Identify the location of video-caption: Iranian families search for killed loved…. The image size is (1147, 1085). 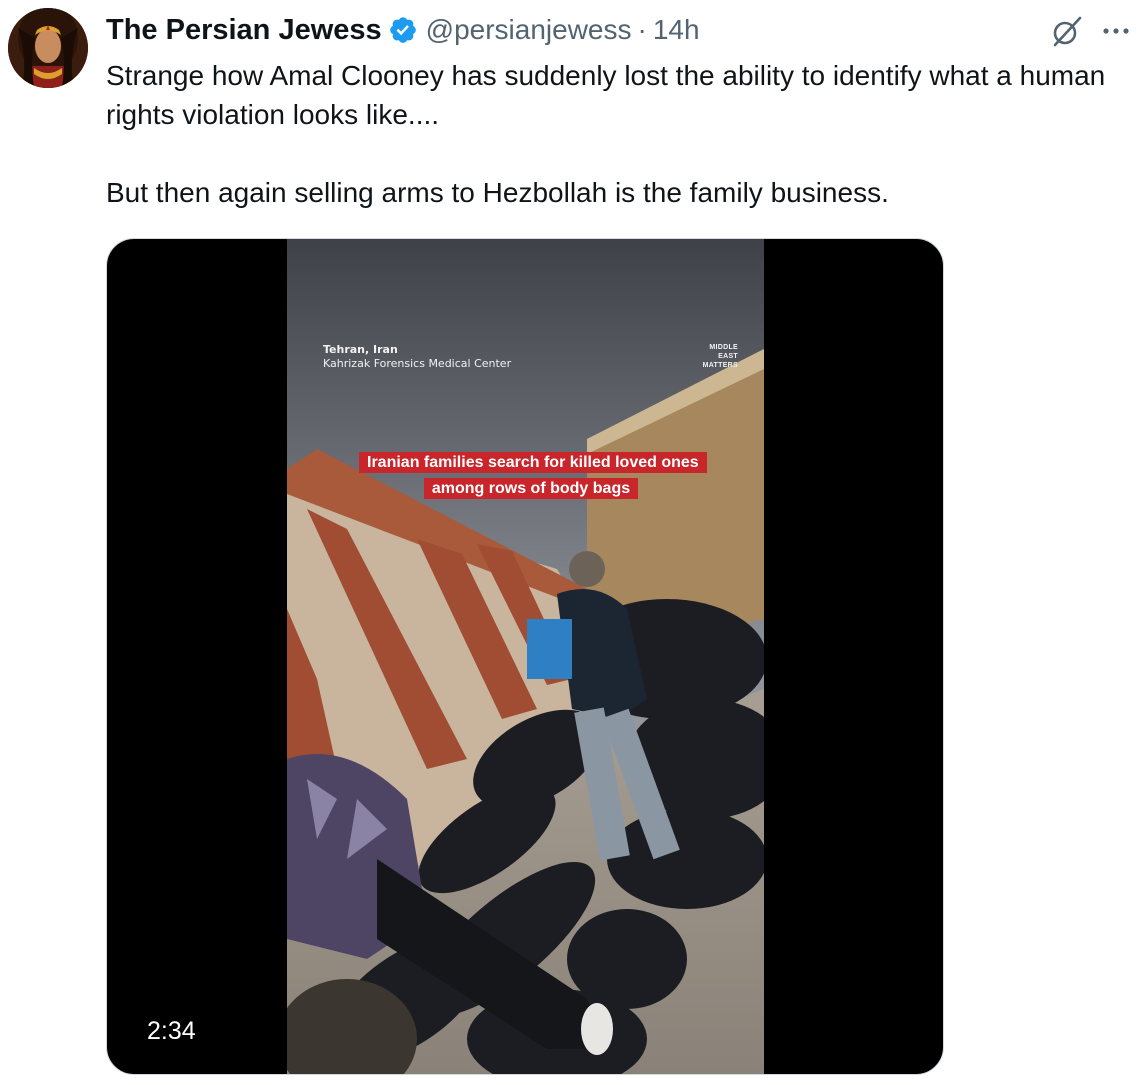
(533, 476).